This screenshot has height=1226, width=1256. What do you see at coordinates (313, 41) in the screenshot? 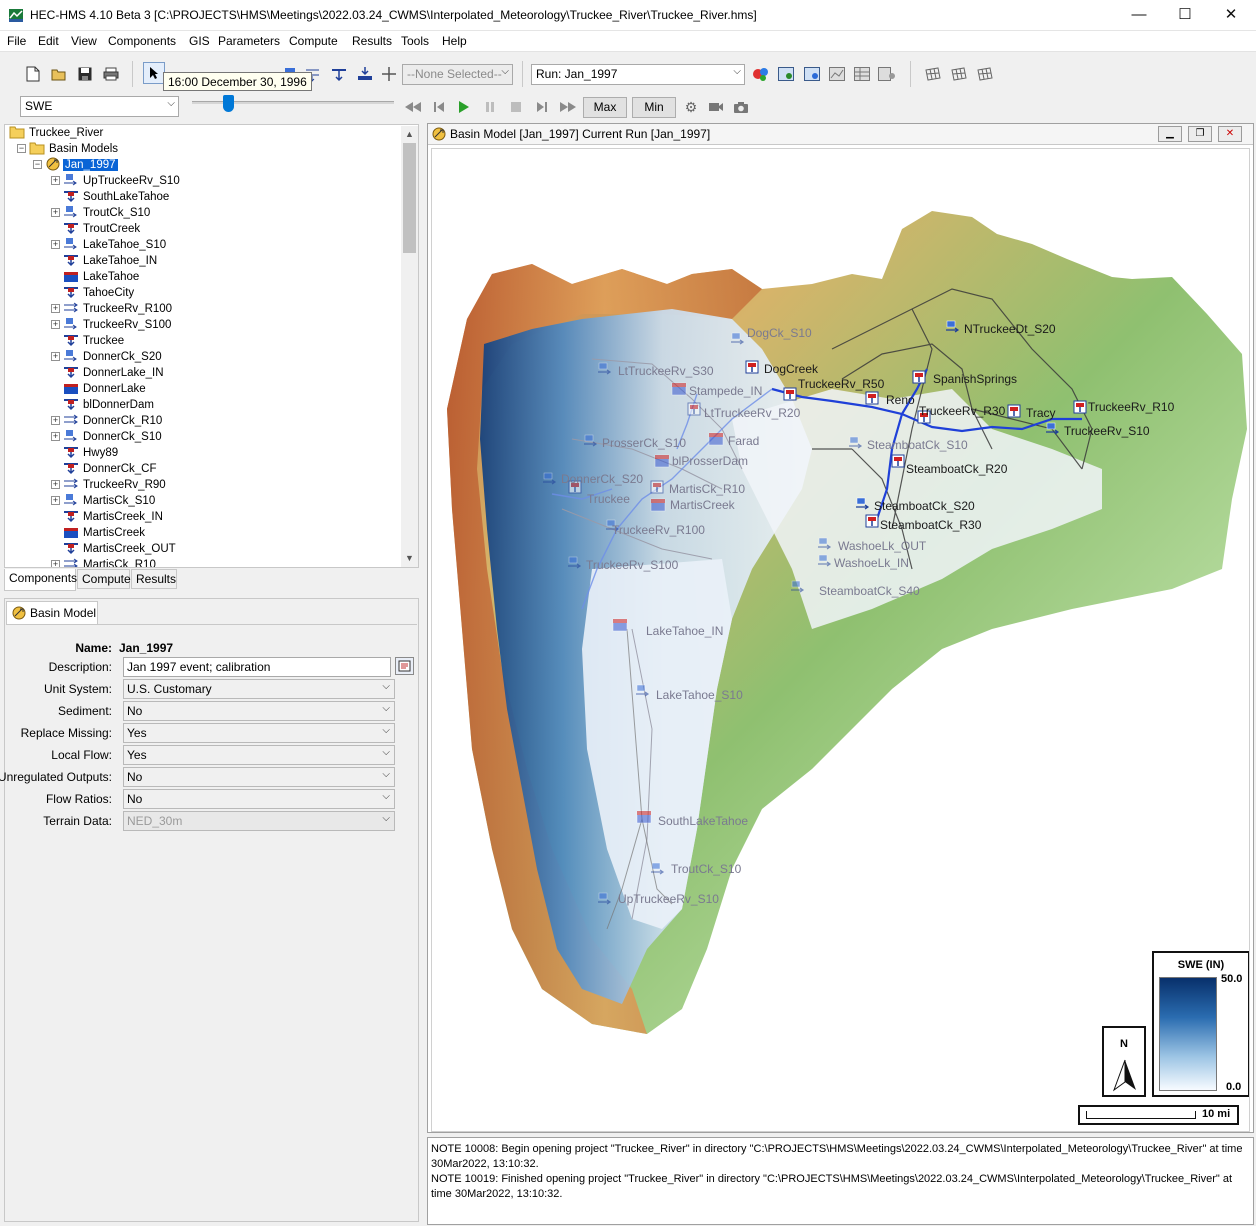
I see `menu-compute: Compute` at bounding box center [313, 41].